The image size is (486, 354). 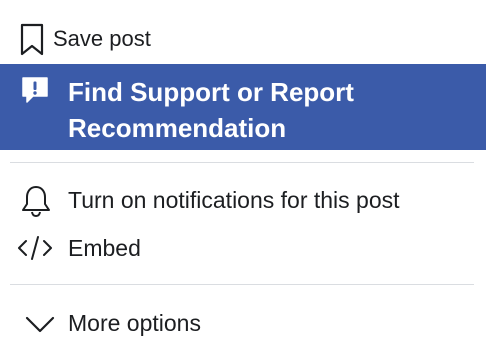 I want to click on embed-menu-item: Embed, so click(x=243, y=248).